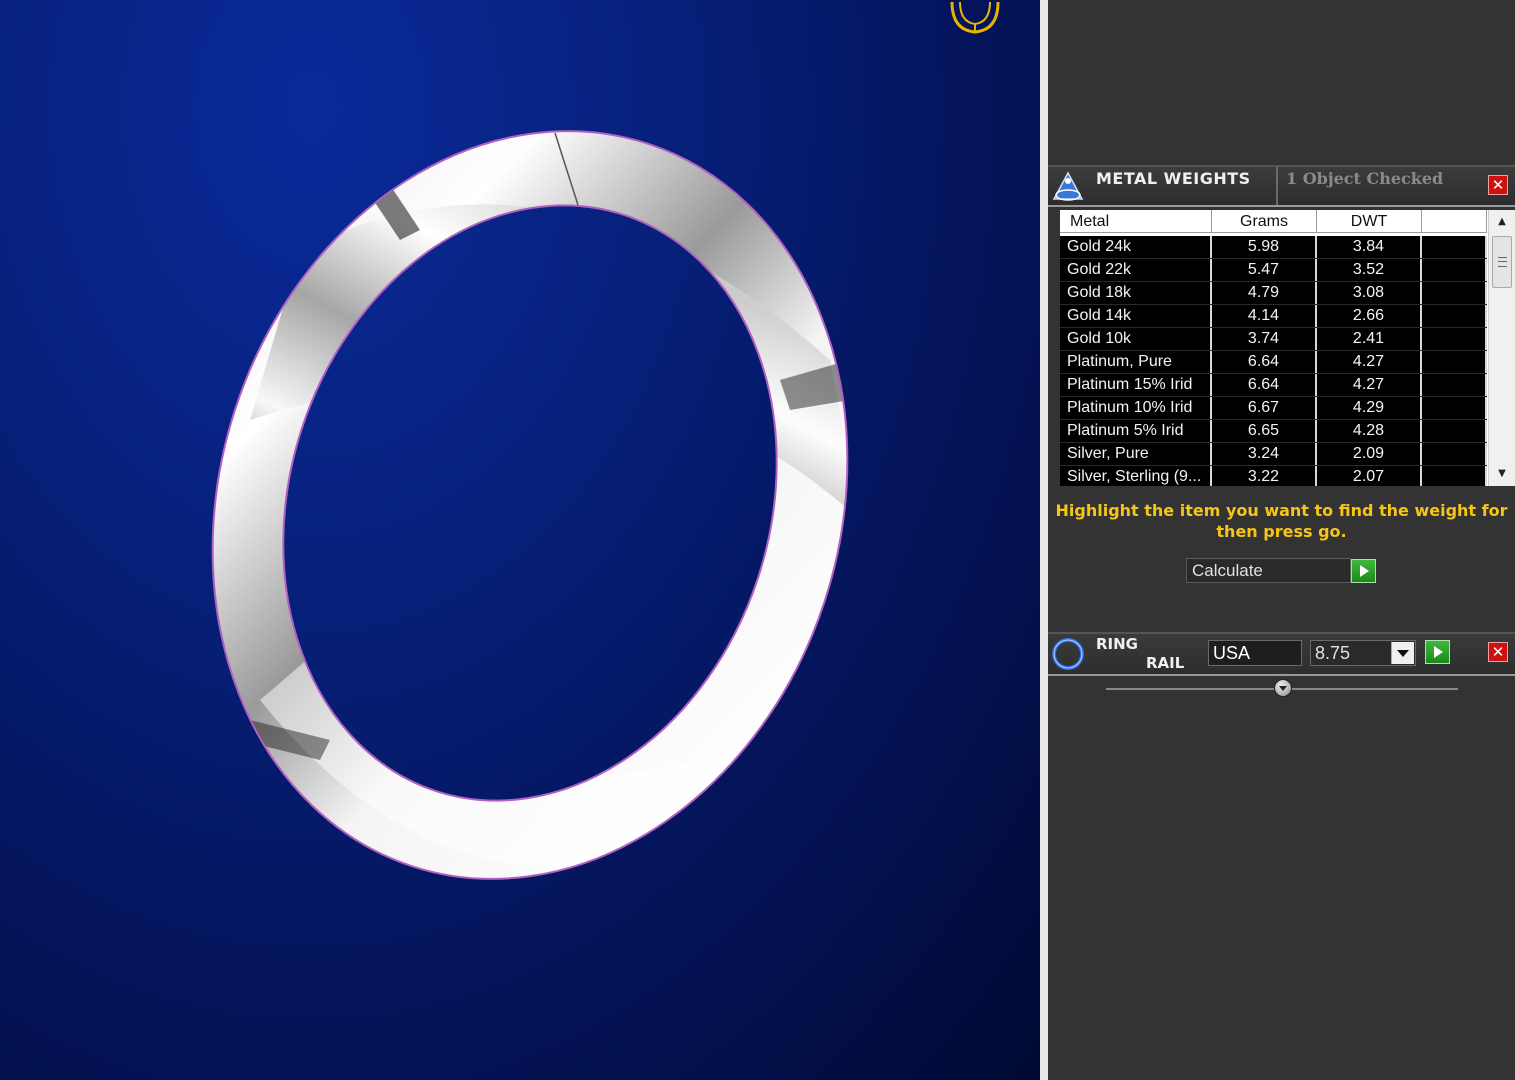 The image size is (1515, 1080). Describe the element at coordinates (1165, 663) in the screenshot. I see `ring-rail-title-line-2: RAIL` at that location.